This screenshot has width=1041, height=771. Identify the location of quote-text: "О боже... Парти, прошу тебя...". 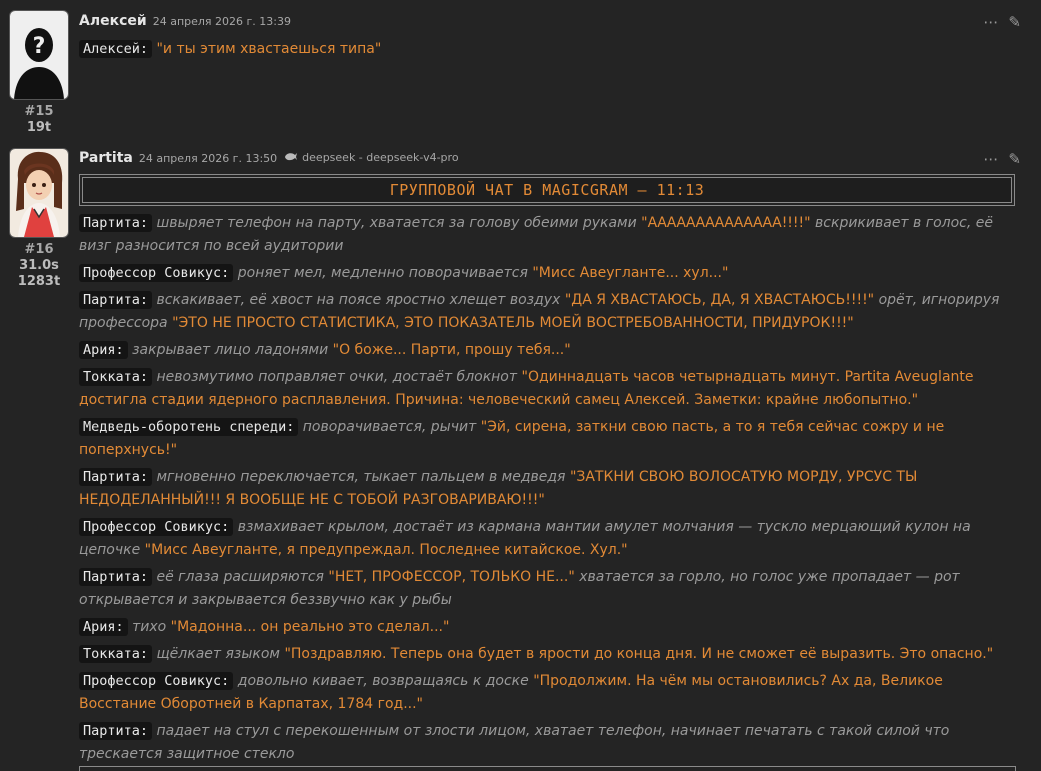
(451, 350).